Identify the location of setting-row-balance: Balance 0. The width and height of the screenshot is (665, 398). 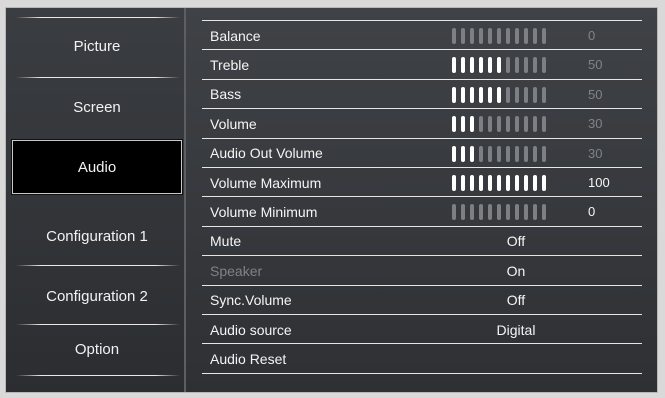
(422, 35).